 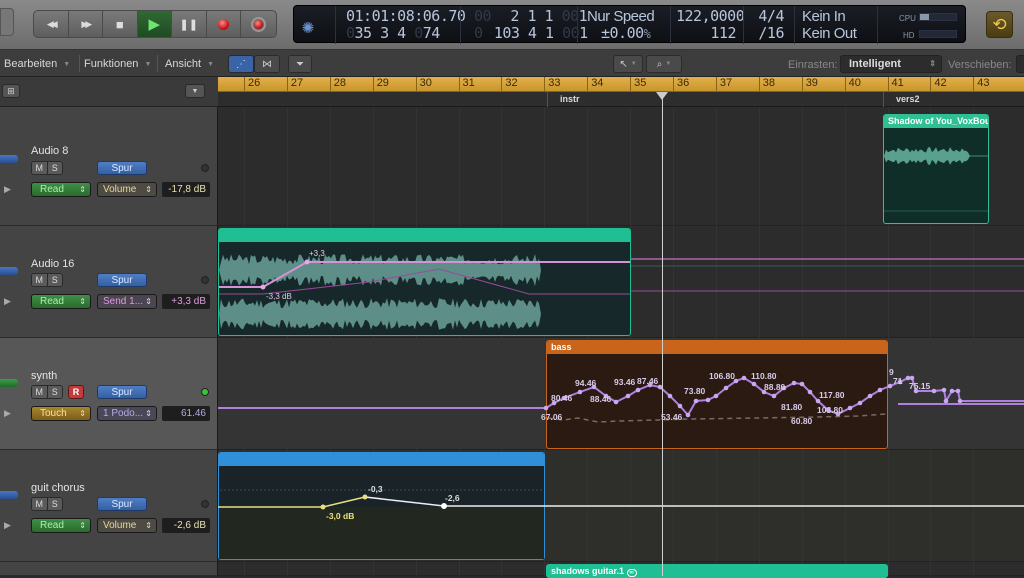 What do you see at coordinates (186, 413) in the screenshot?
I see `automation-value: 61.46` at bounding box center [186, 413].